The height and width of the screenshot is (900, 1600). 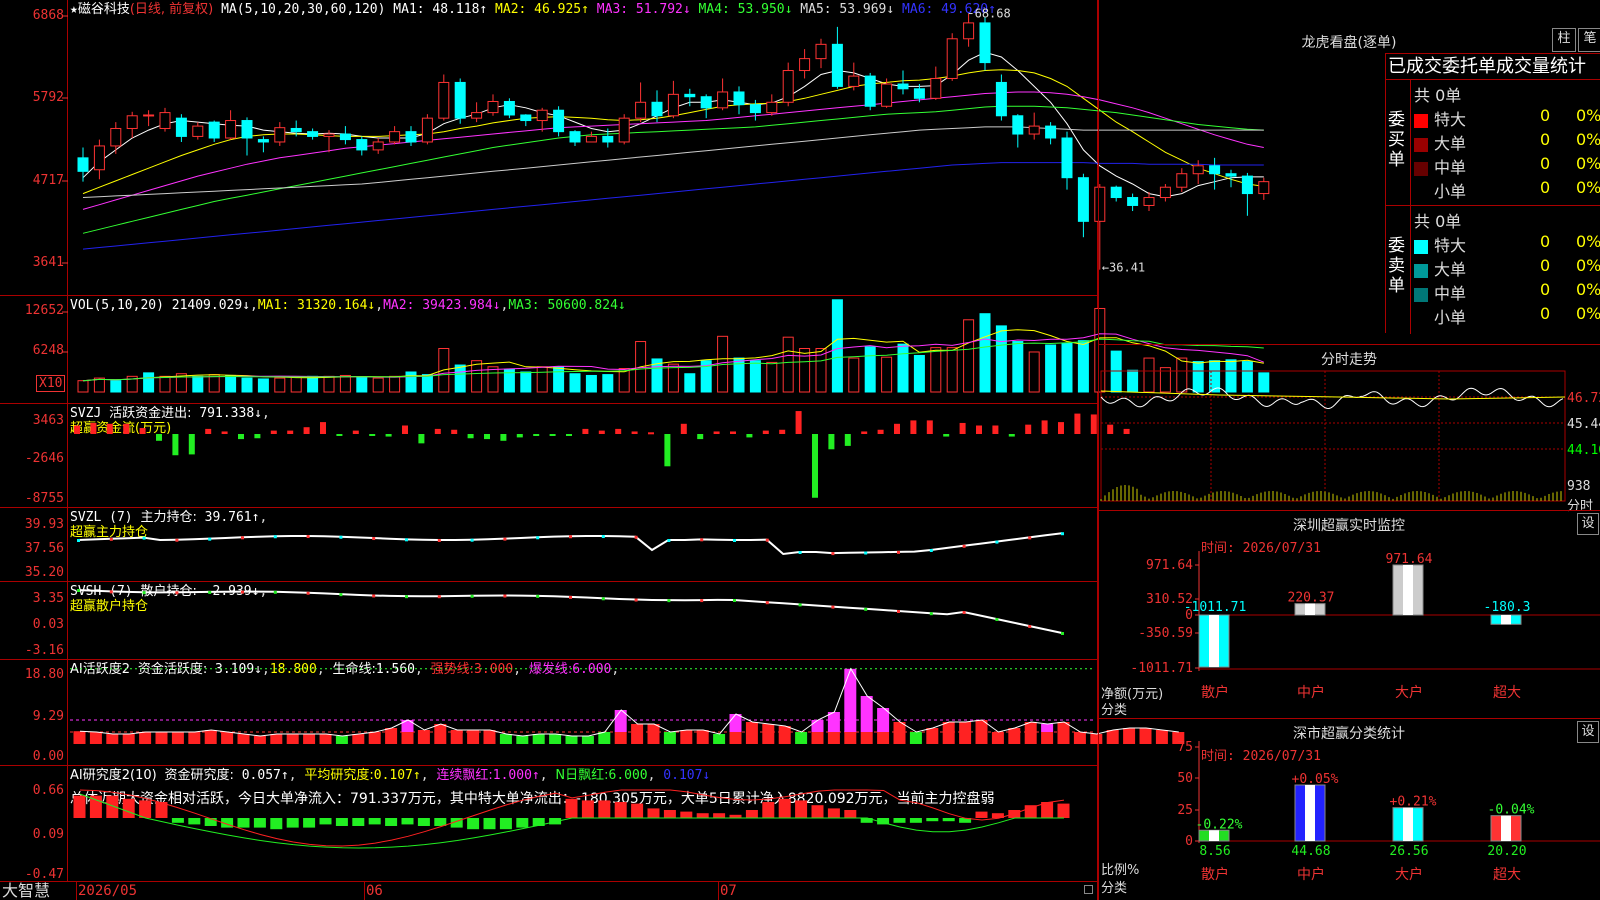 I want to click on main-position-chart, so click(x=549, y=545).